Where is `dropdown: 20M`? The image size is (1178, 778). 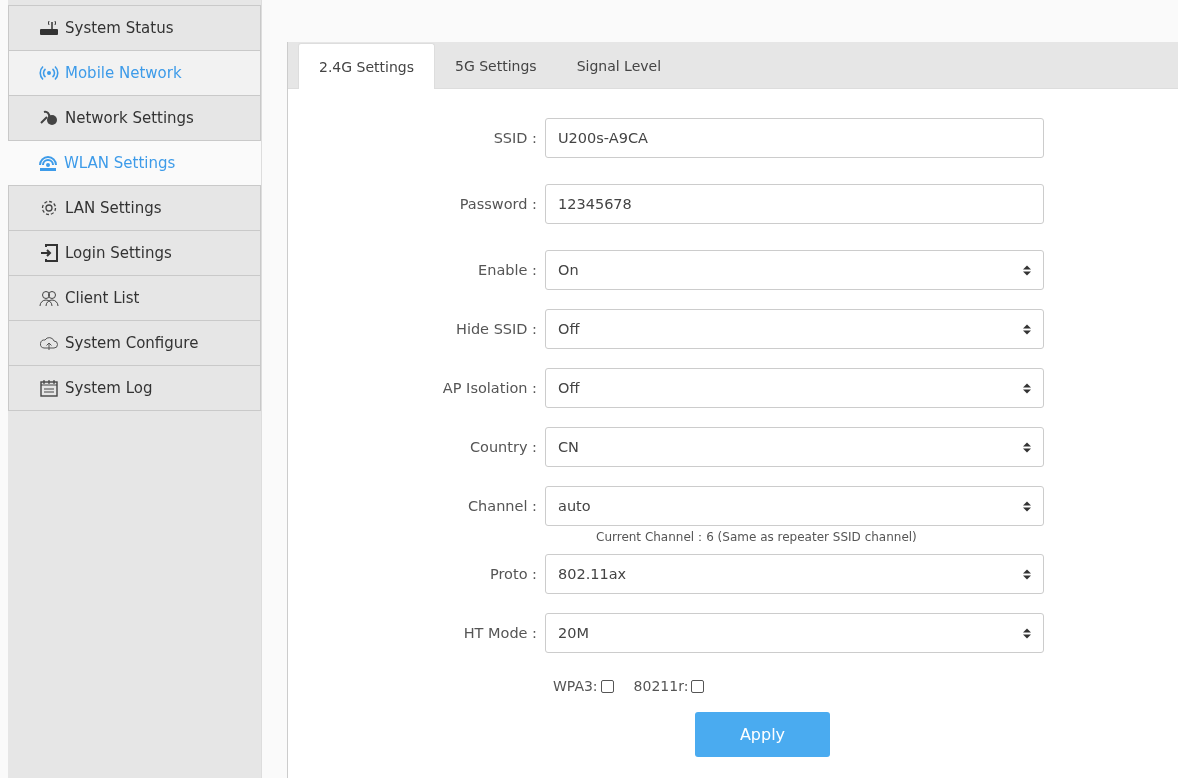
dropdown: 20M is located at coordinates (794, 633).